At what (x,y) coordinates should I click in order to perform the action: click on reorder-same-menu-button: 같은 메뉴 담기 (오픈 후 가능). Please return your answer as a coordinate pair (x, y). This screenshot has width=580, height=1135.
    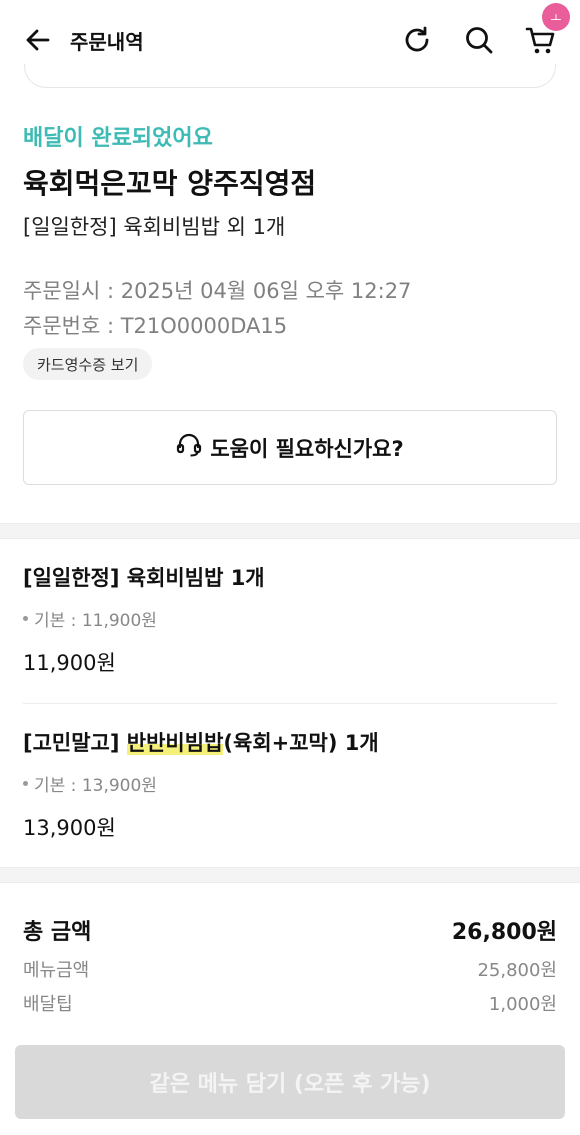
    Looking at the image, I should click on (290, 1082).